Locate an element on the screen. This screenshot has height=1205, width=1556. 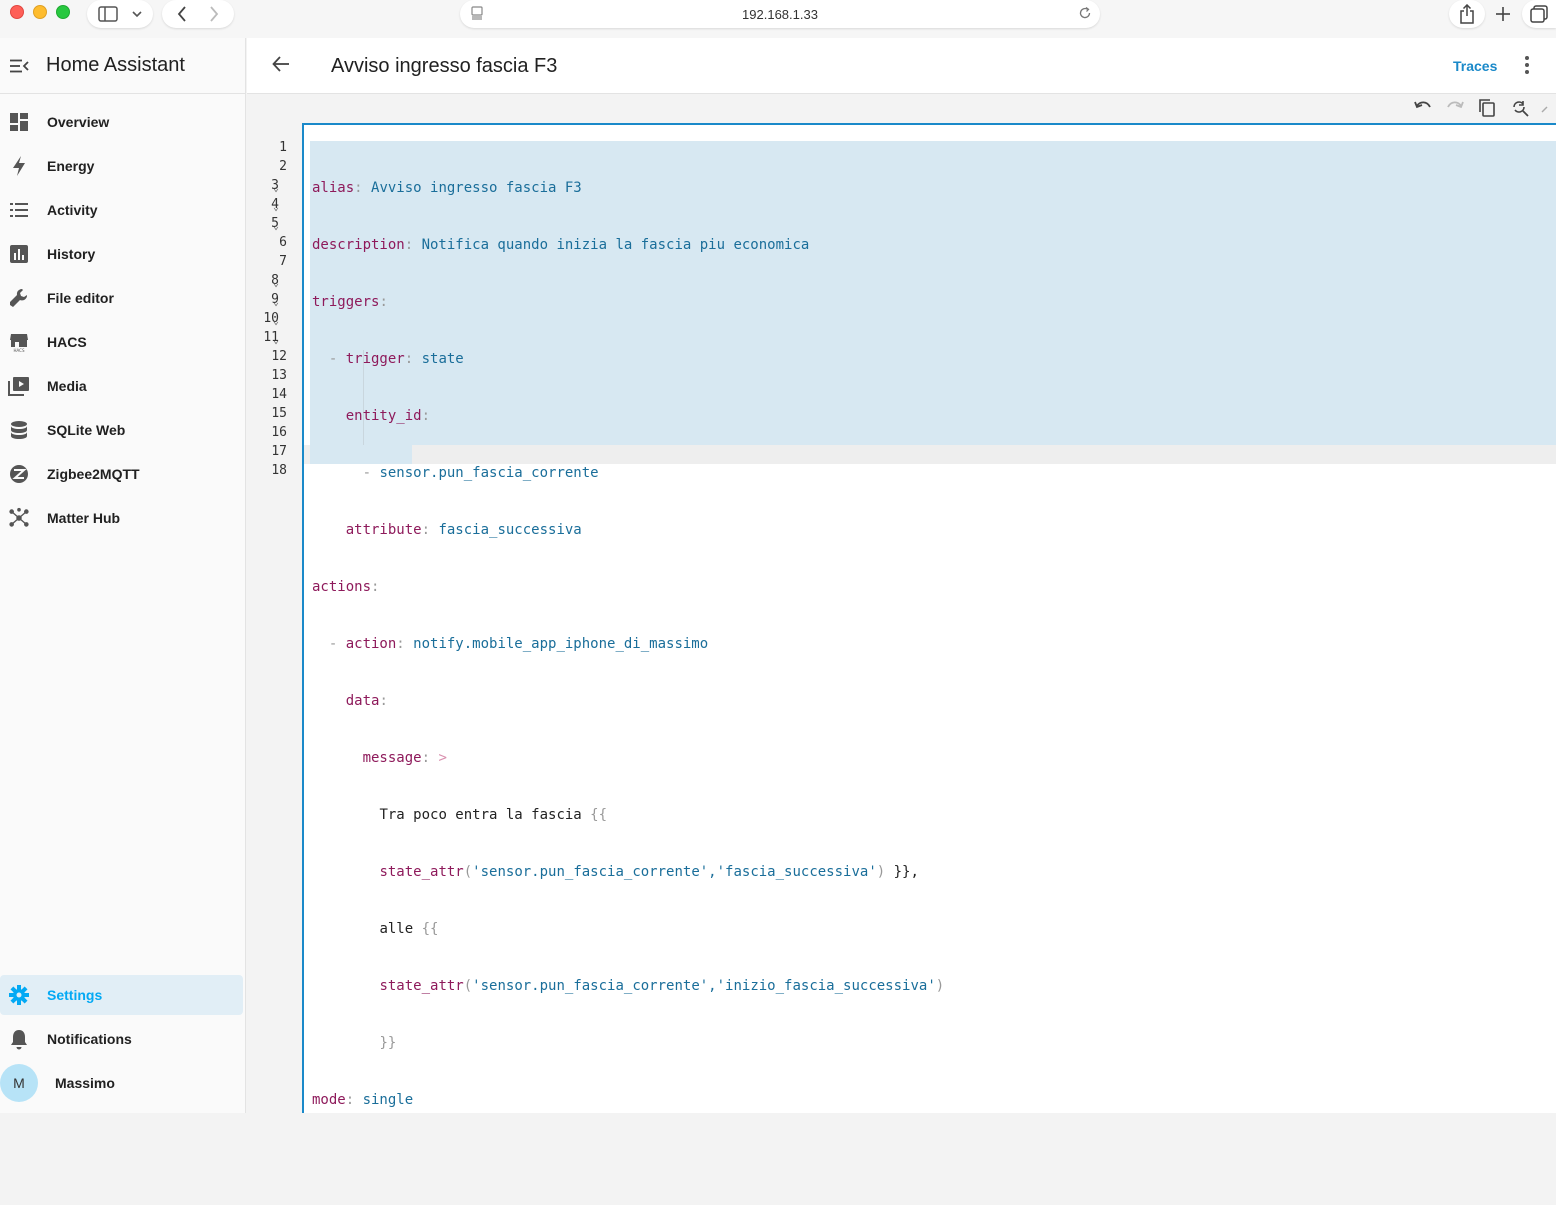
tab-overview-button is located at coordinates (1539, 14).